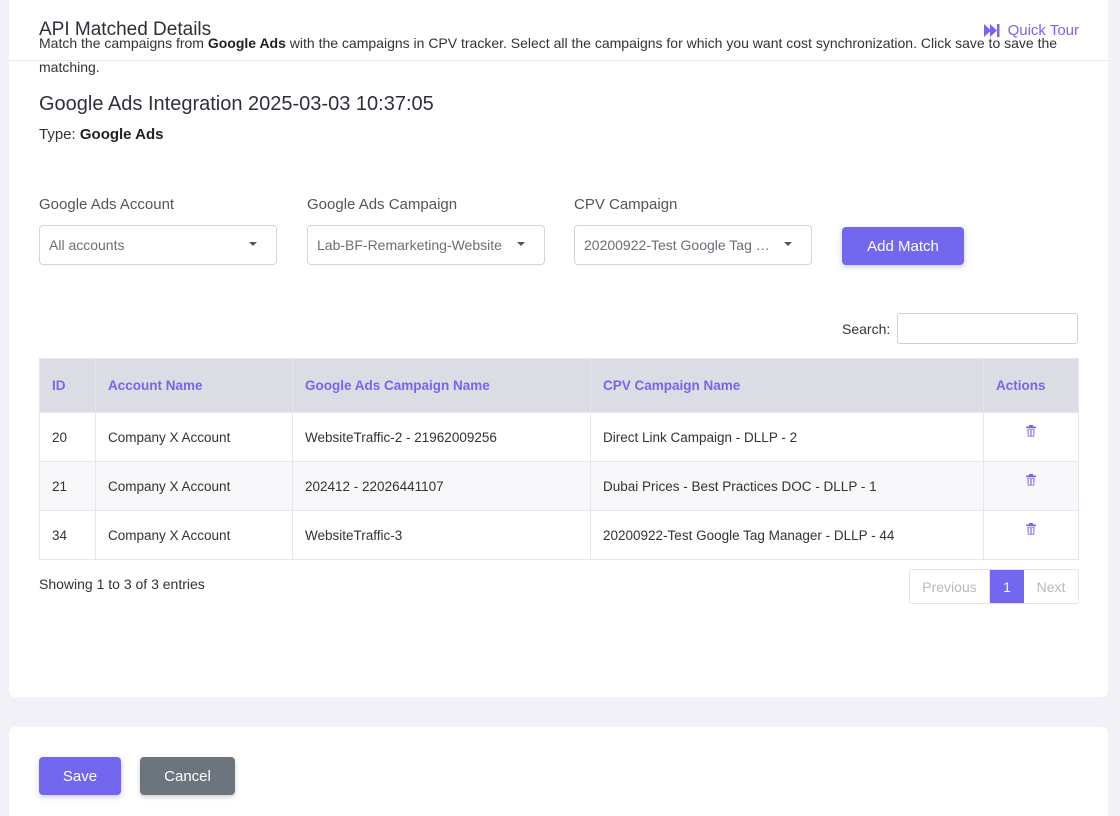 The width and height of the screenshot is (1120, 816). I want to click on pagination-previous: Previous, so click(950, 586).